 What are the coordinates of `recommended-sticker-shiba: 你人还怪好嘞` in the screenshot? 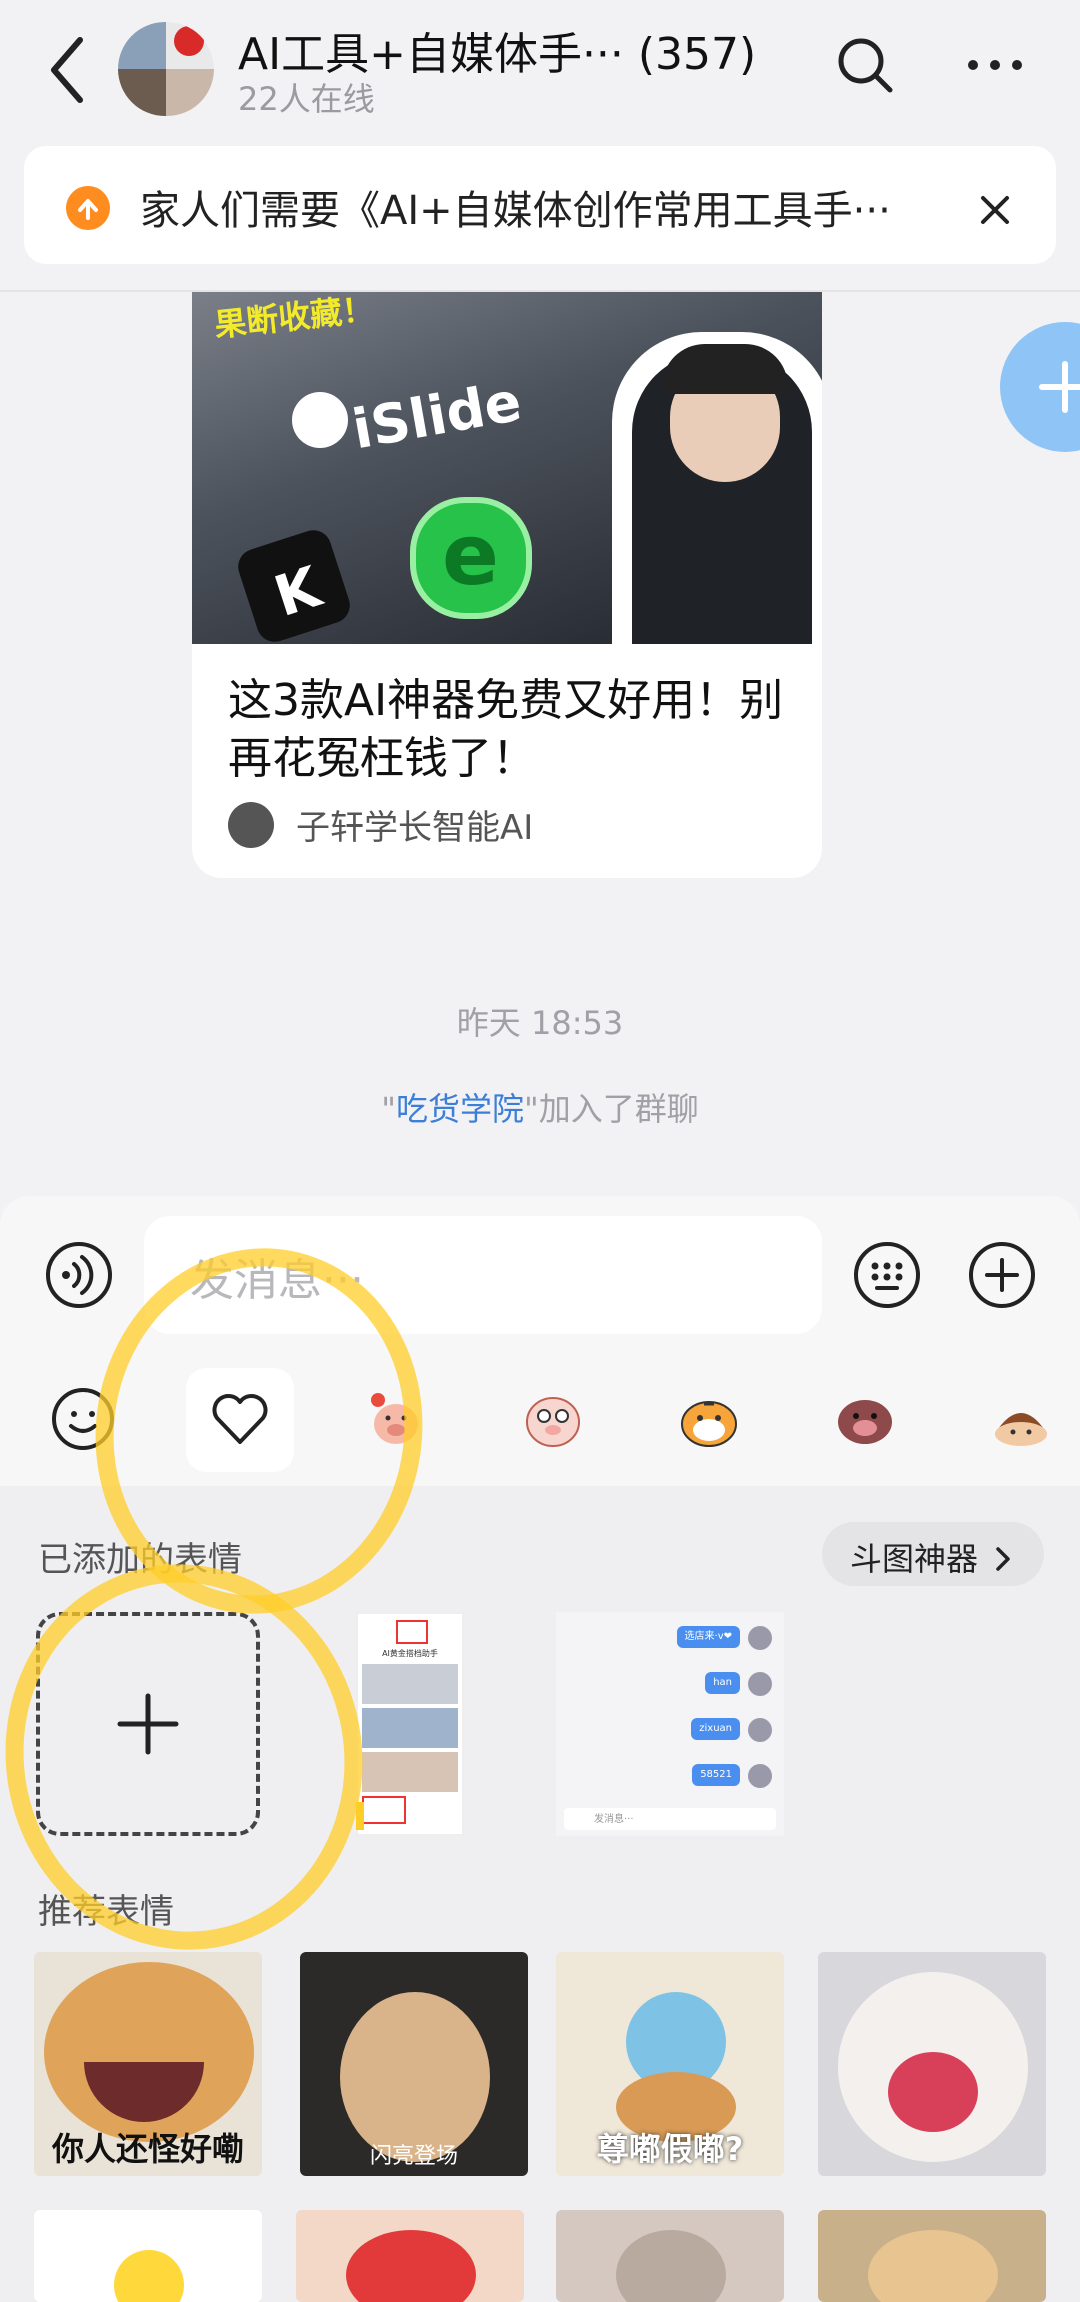 It's located at (148, 2064).